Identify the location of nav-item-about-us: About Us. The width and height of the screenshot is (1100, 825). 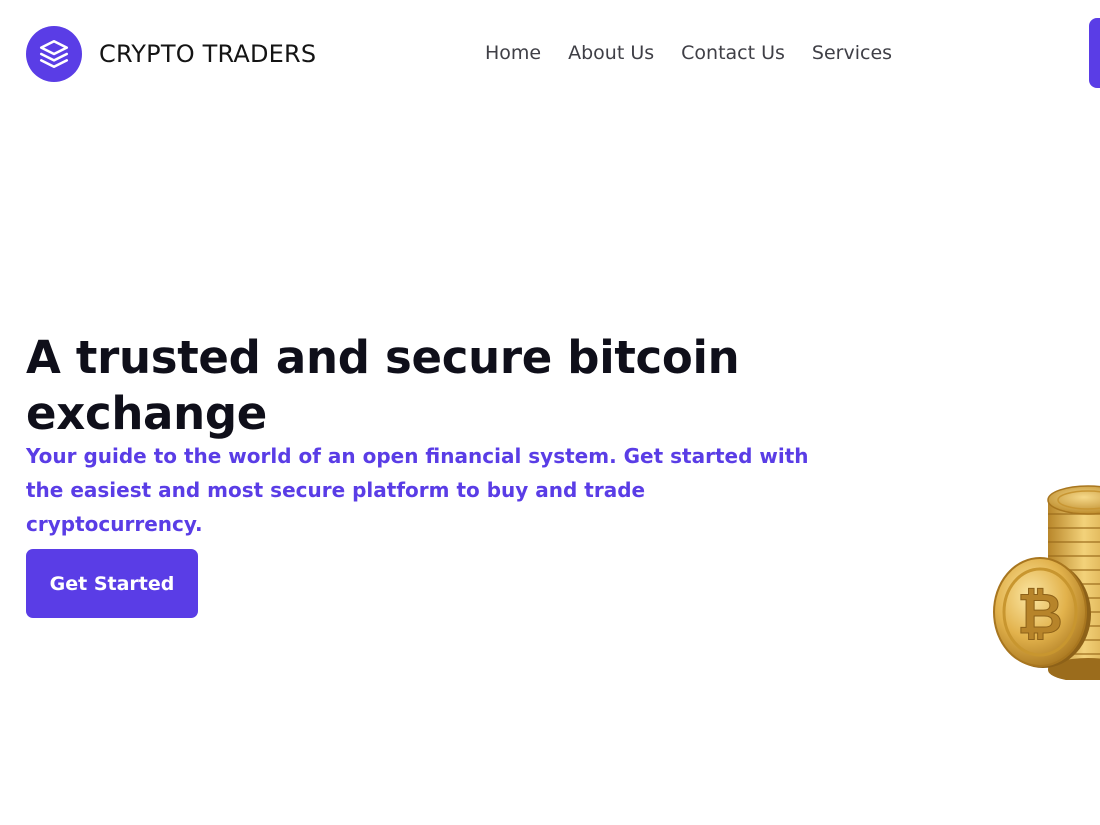
(611, 53).